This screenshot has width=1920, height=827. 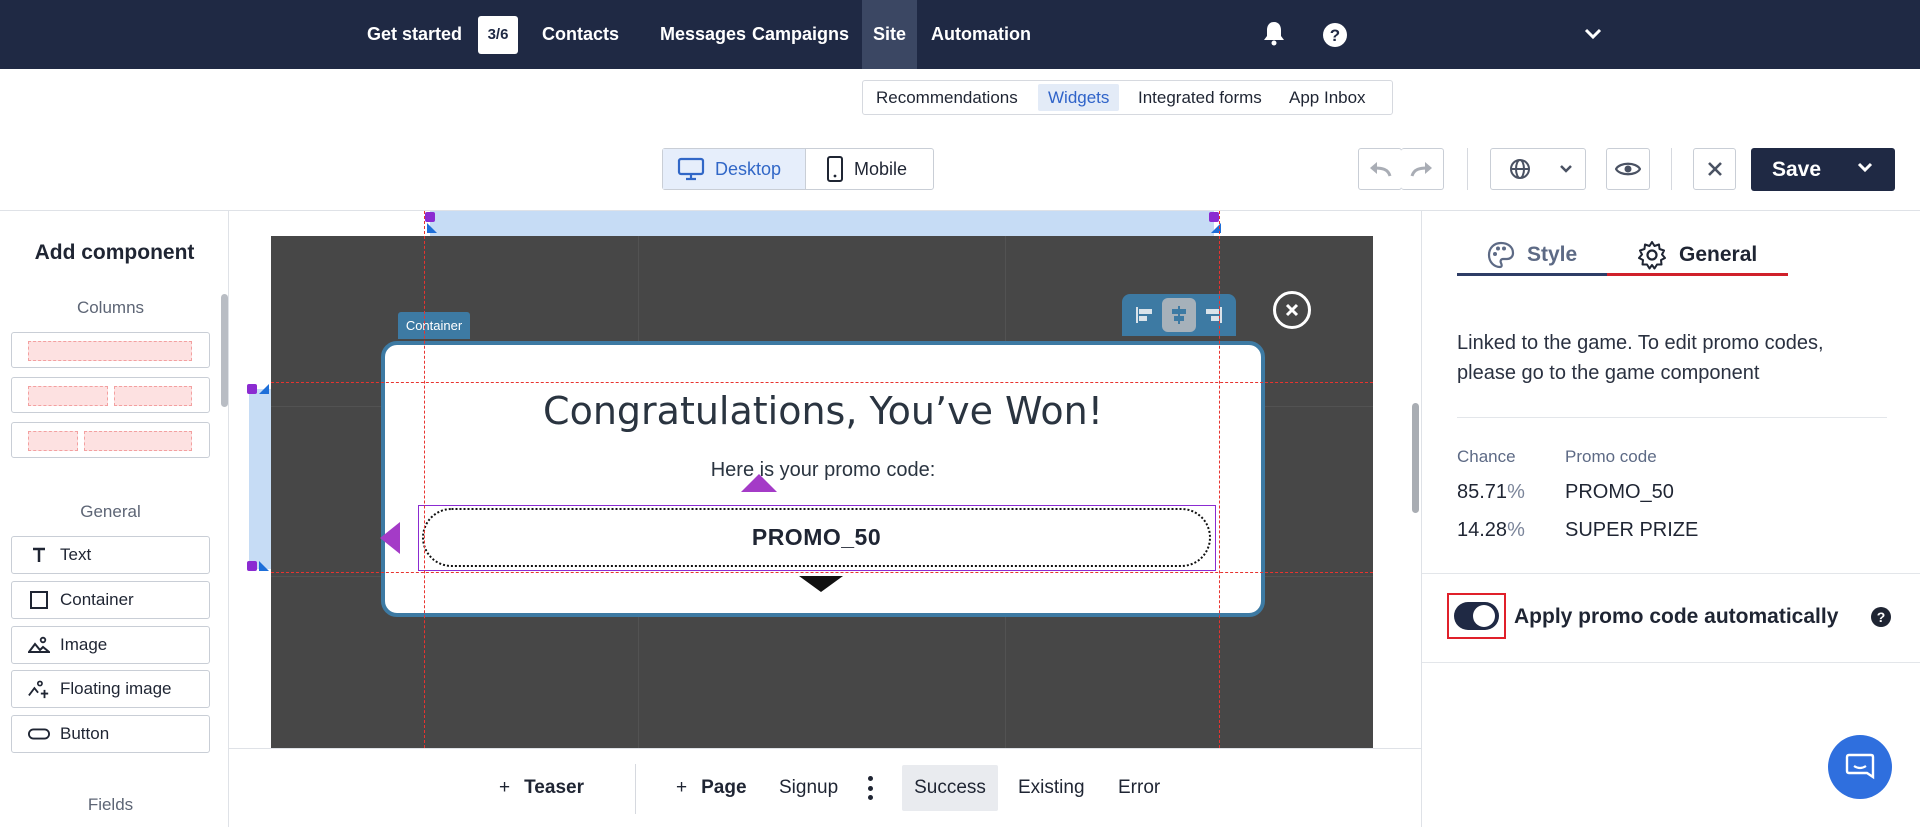 I want to click on redo-button, so click(x=1422, y=169).